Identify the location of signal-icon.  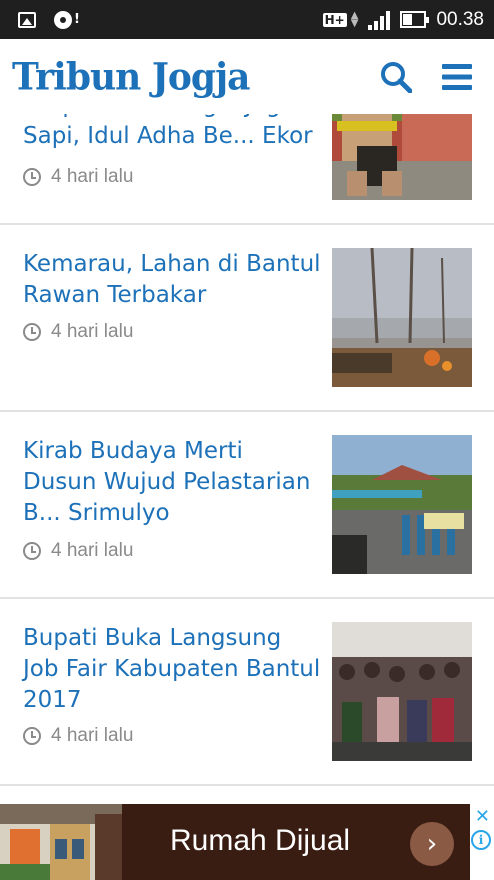
(379, 20).